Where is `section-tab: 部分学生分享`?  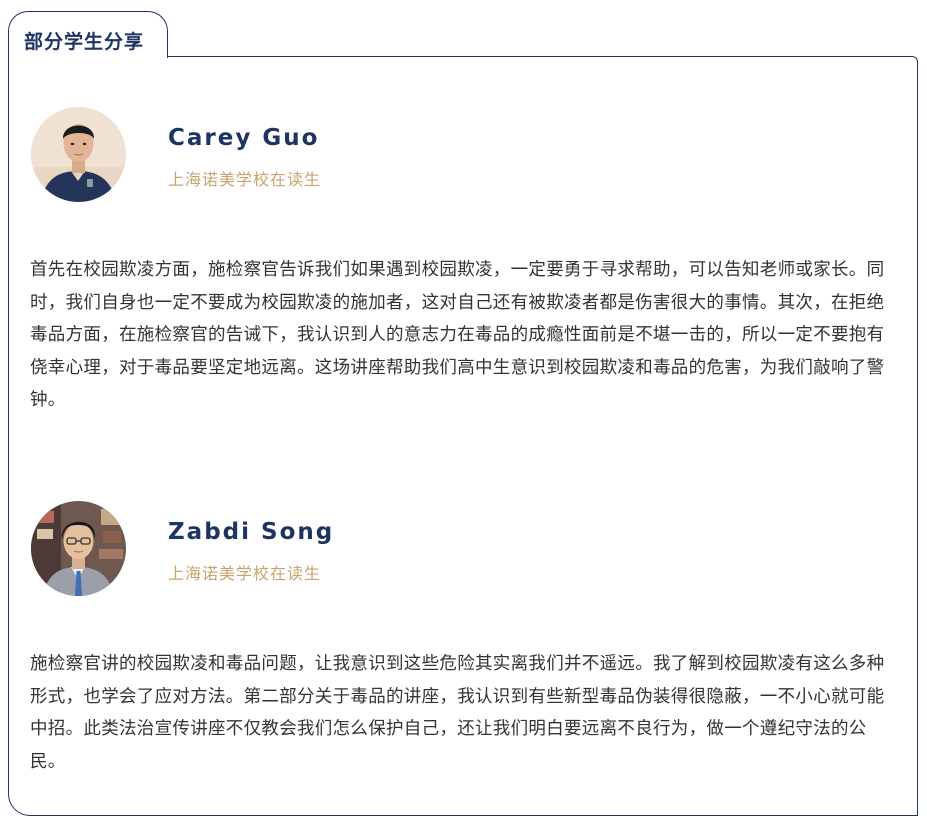
section-tab: 部分学生分享 is located at coordinates (88, 34).